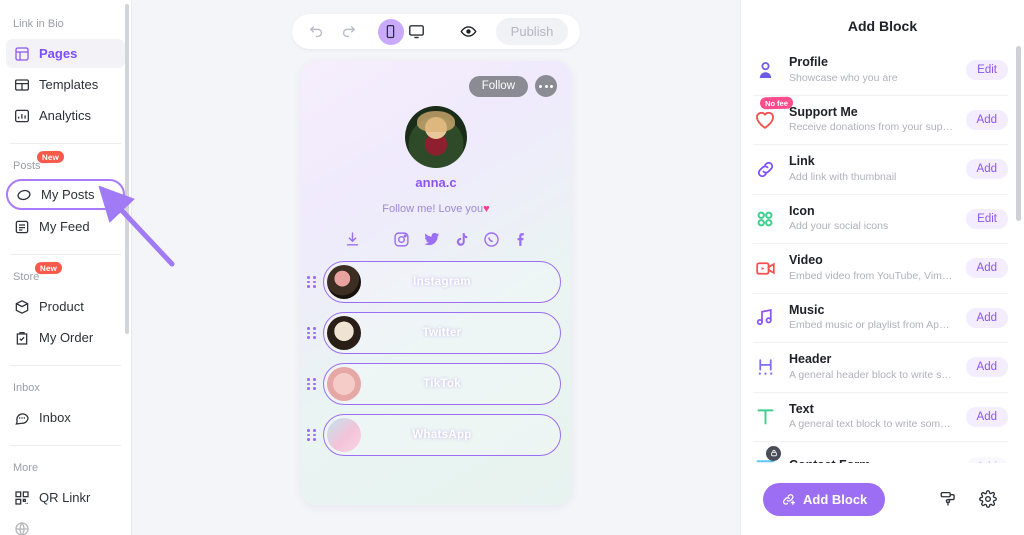 This screenshot has width=1024, height=535. Describe the element at coordinates (55, 417) in the screenshot. I see `sidebar-item-label: Inbox` at that location.